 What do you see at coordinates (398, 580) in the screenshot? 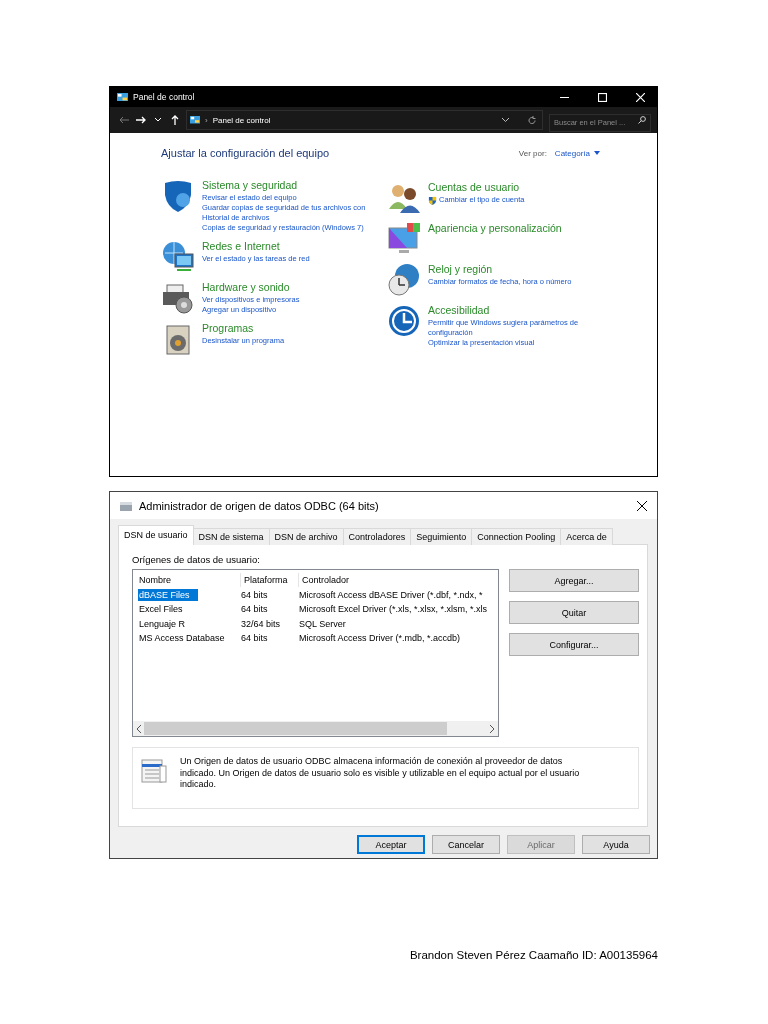
I see `column-header: Controlador` at bounding box center [398, 580].